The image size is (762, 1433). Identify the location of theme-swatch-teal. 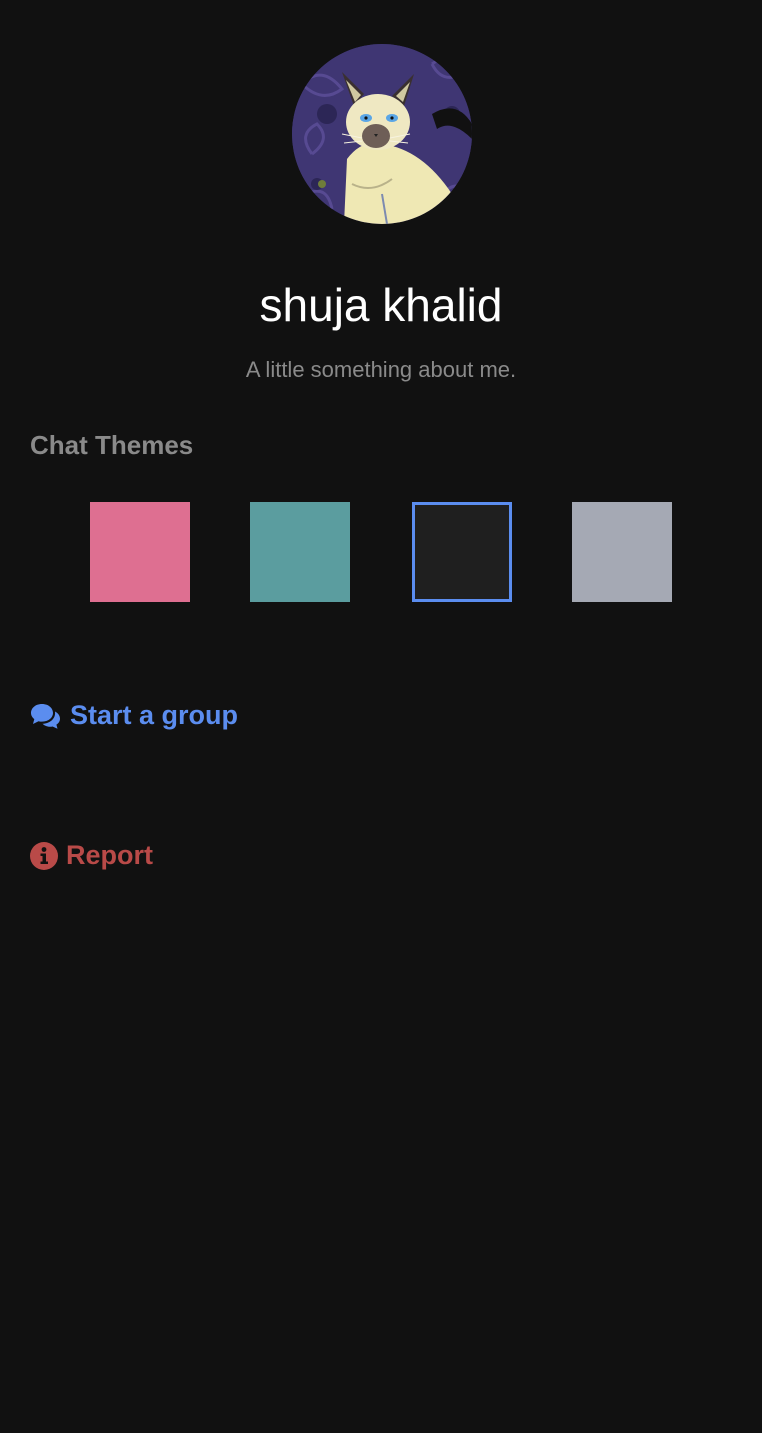
(300, 552).